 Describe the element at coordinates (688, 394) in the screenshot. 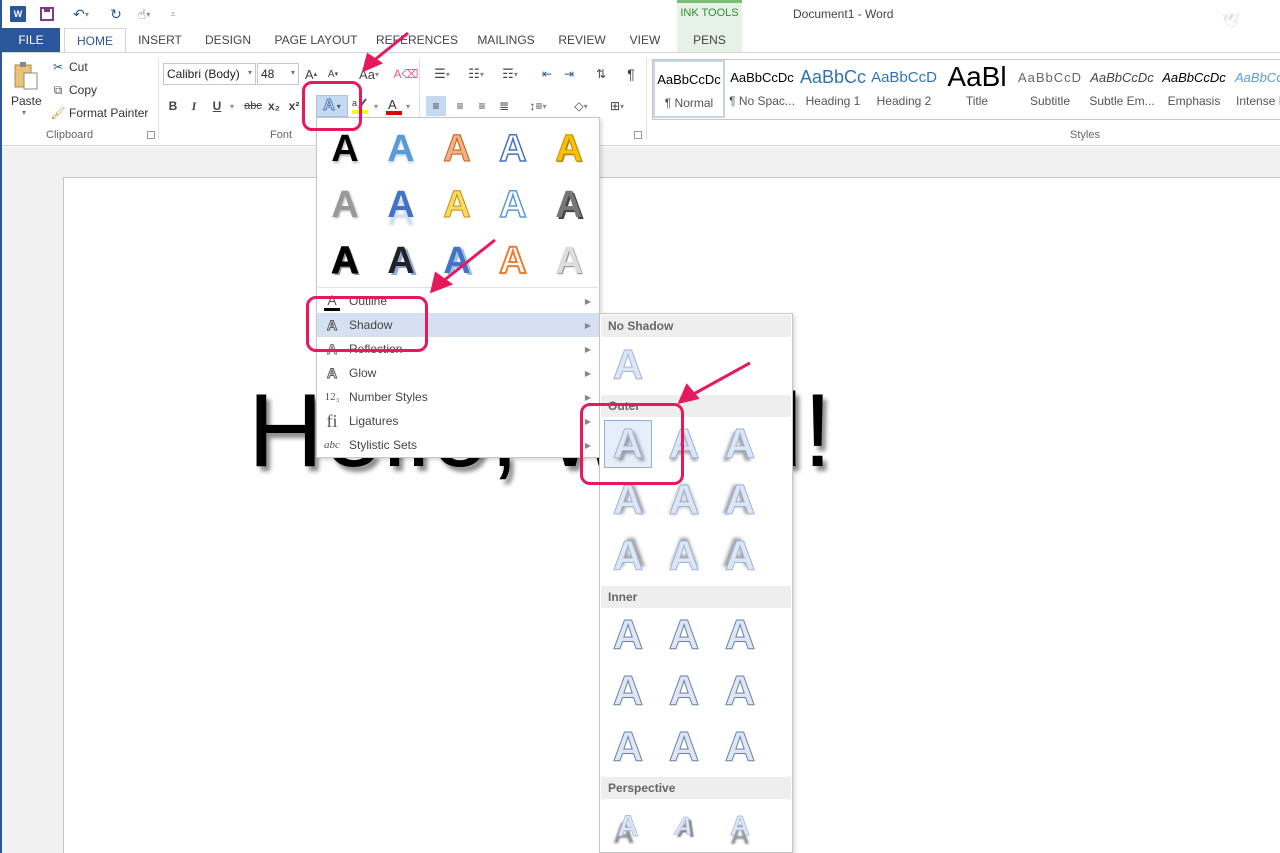

I see `annotation-arrow-head` at that location.